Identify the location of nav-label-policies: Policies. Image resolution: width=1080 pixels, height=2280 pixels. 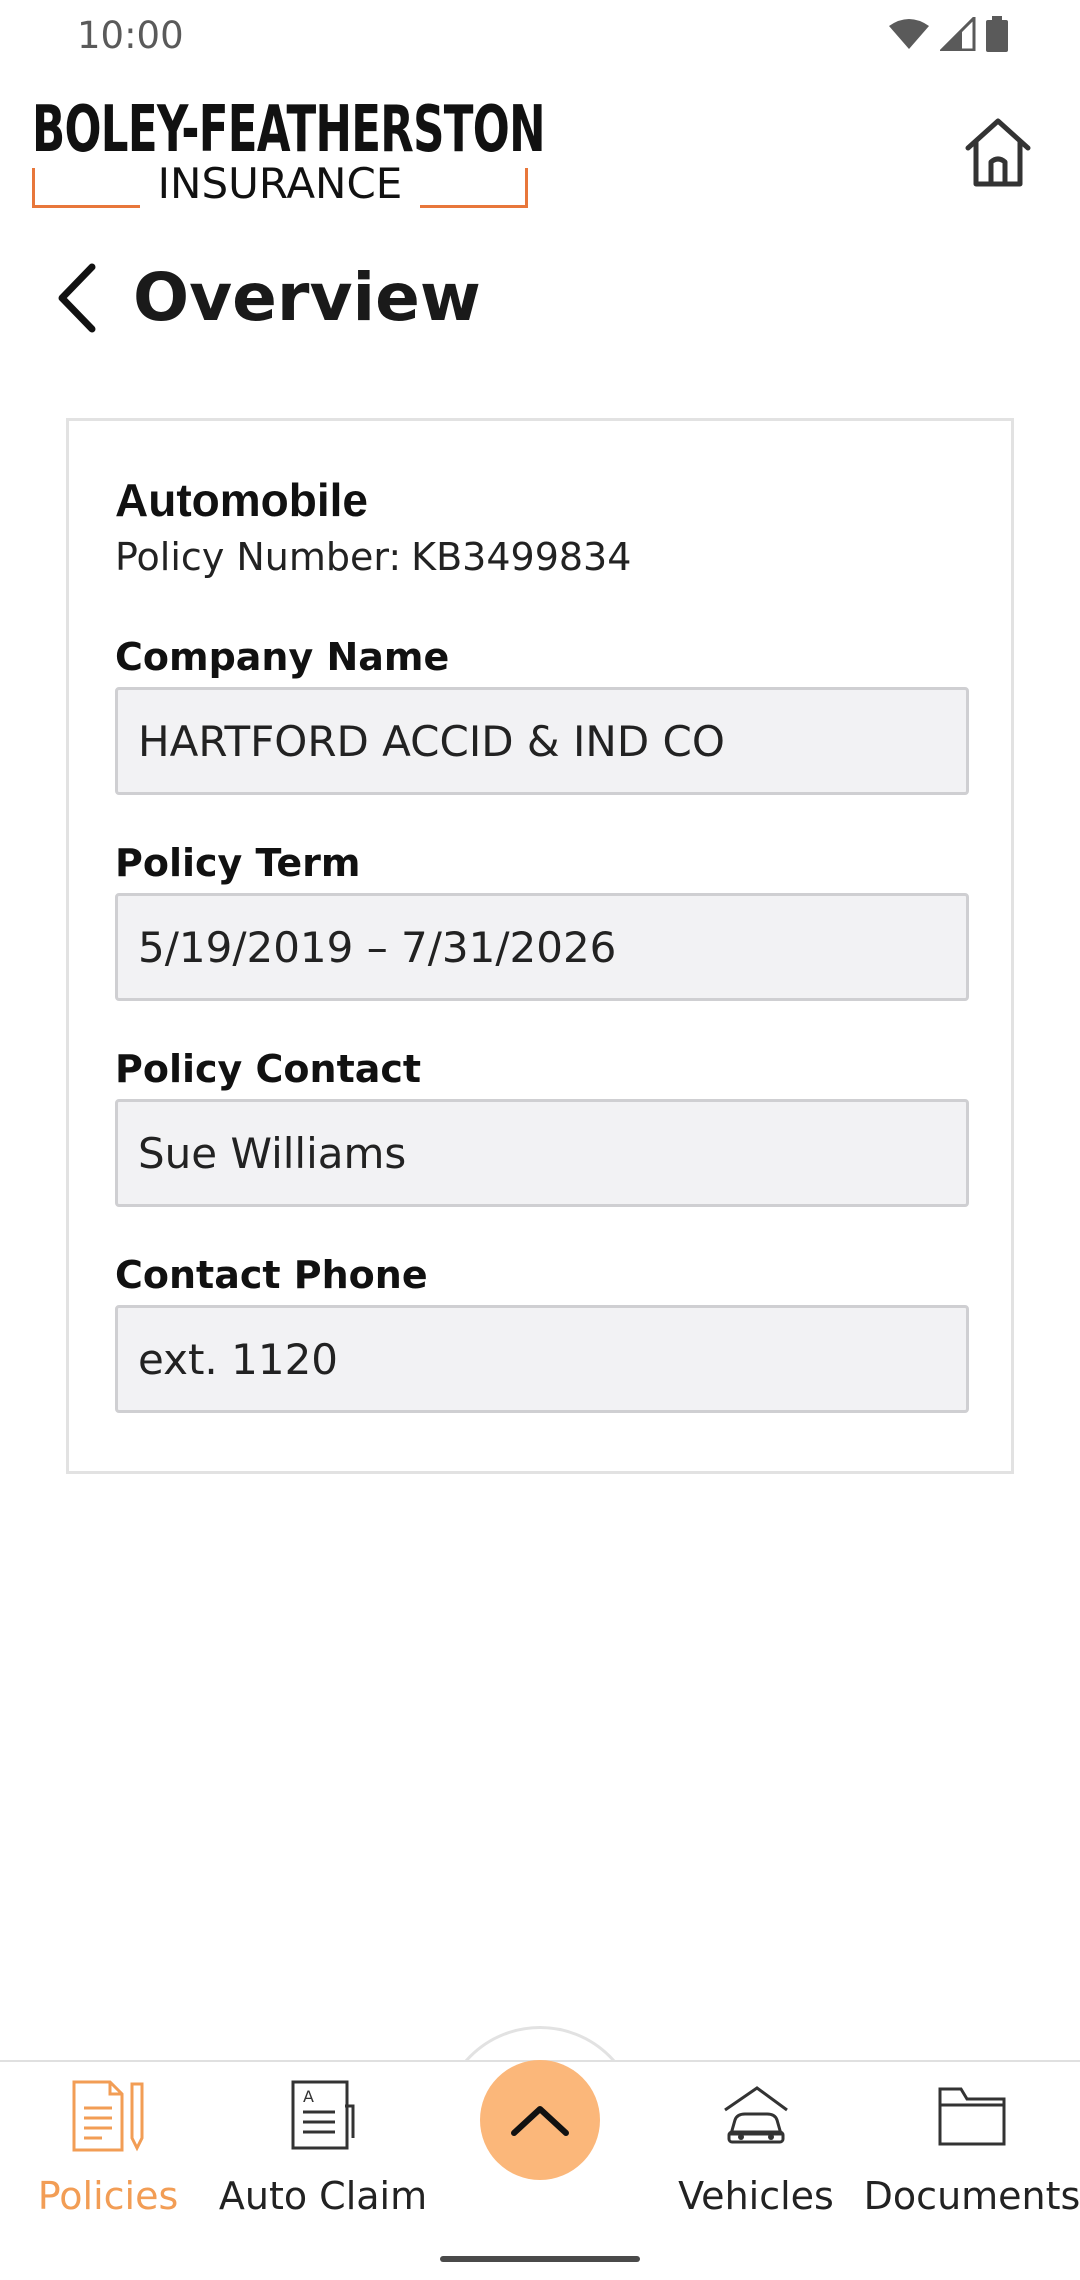
(108, 2196).